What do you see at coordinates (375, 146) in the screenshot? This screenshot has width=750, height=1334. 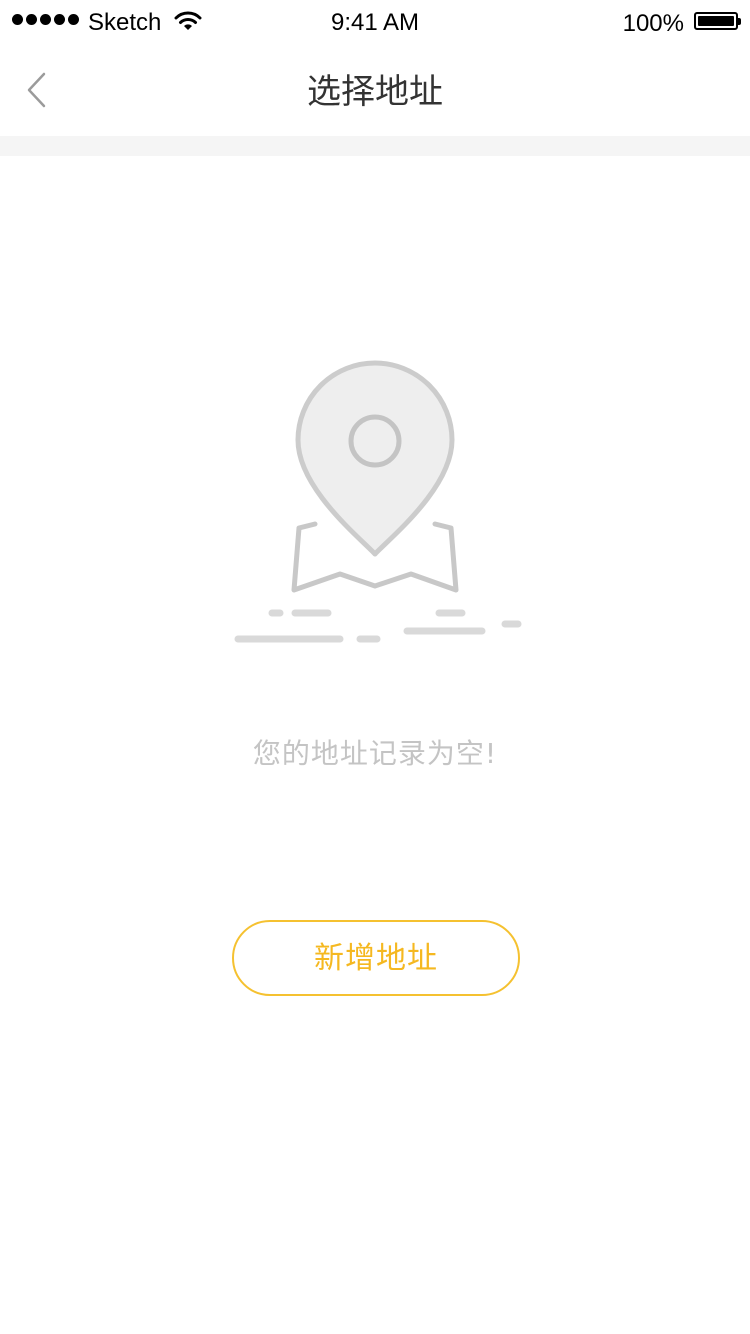 I see `header-divider` at bounding box center [375, 146].